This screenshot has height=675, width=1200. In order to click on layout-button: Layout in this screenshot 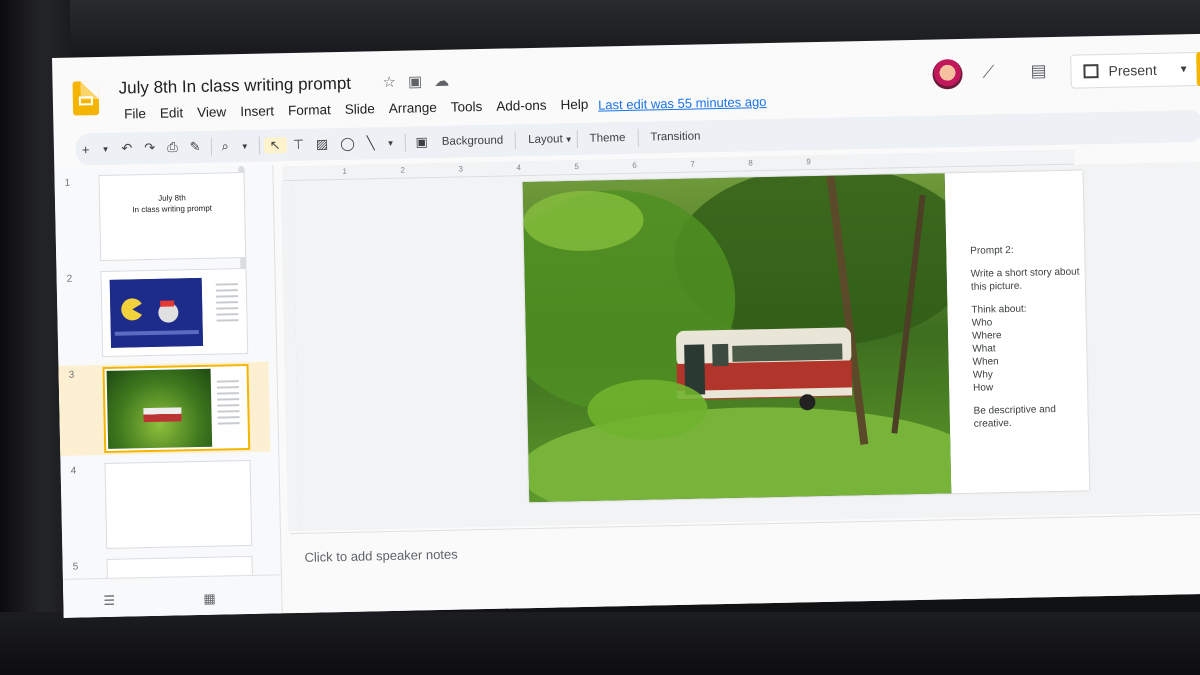, I will do `click(545, 139)`.